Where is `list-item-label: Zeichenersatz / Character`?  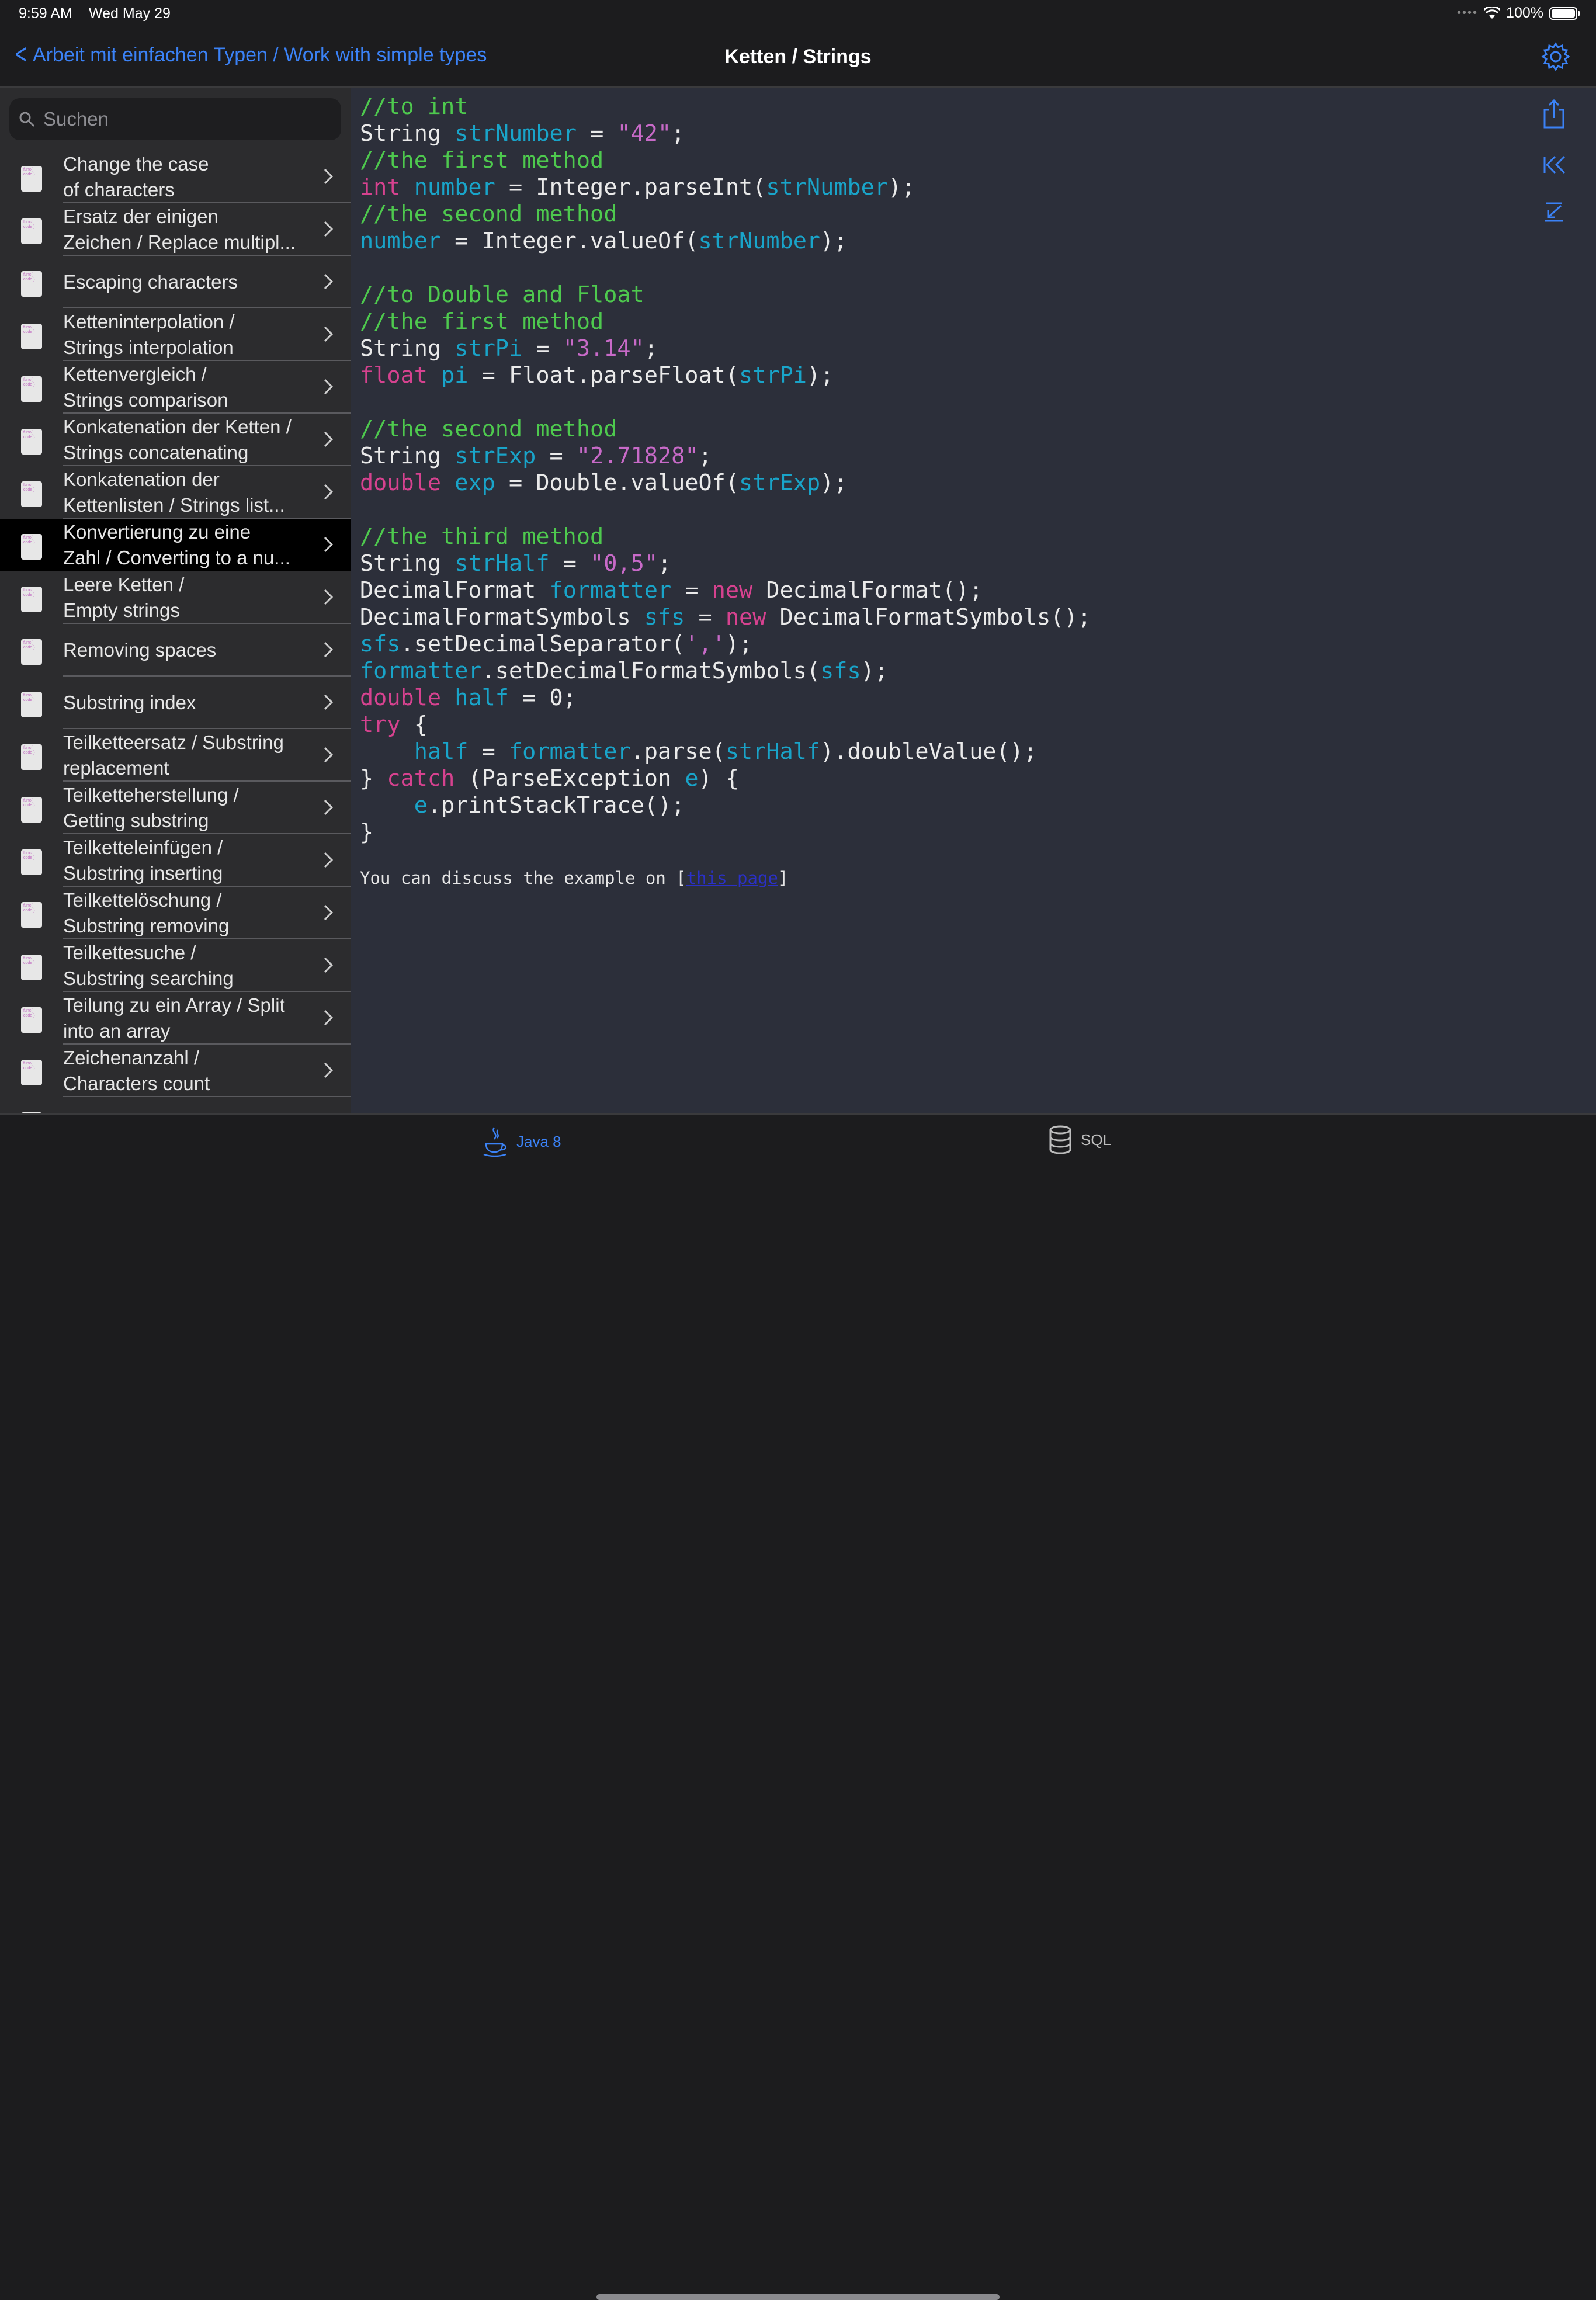 list-item-label: Zeichenersatz / Character is located at coordinates (185, 1105).